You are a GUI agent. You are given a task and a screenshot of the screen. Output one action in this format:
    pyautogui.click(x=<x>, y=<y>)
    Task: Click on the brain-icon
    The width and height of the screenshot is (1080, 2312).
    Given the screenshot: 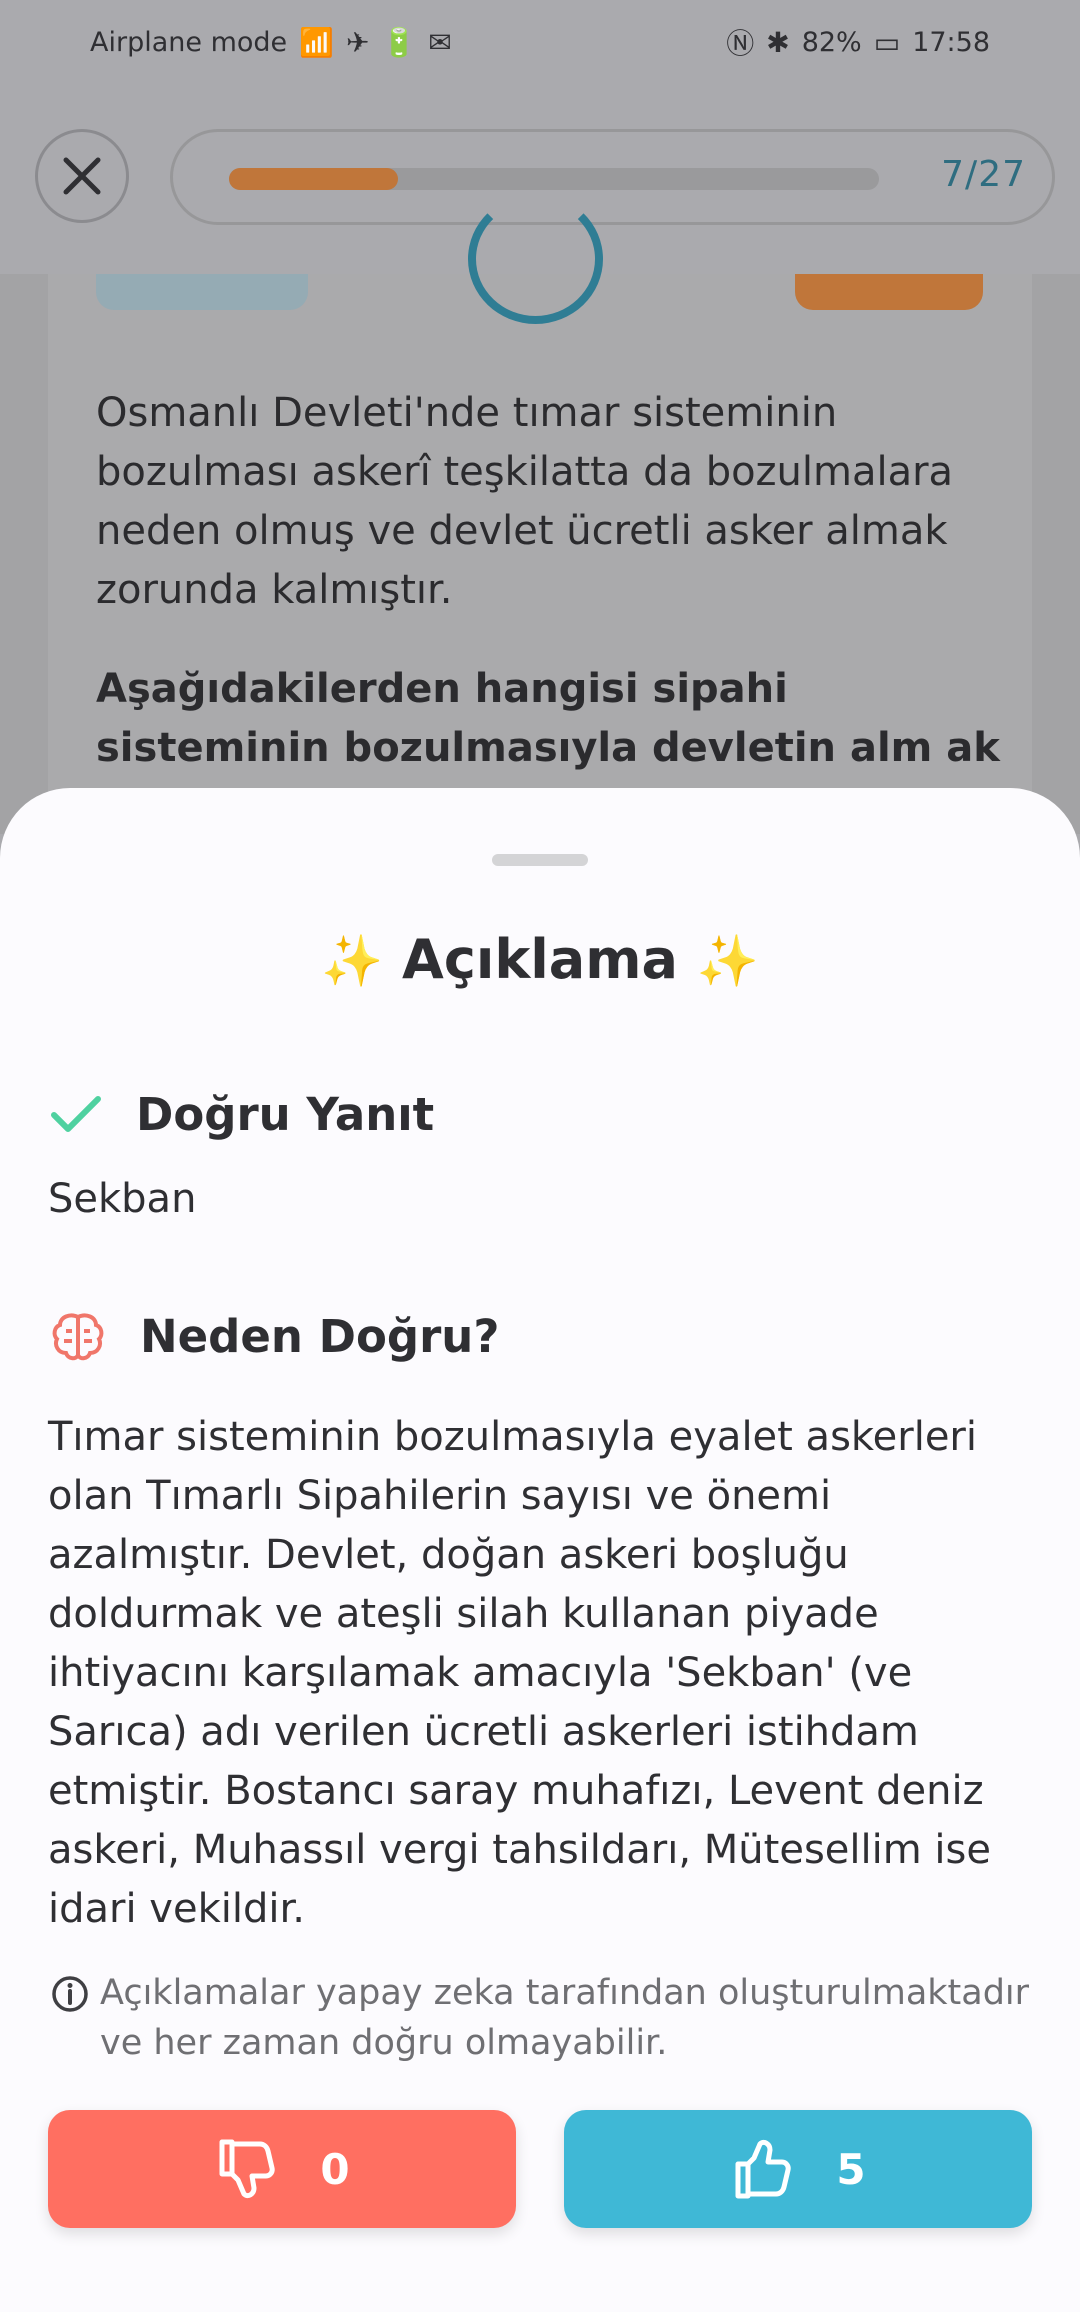 What is the action you would take?
    pyautogui.click(x=78, y=1336)
    